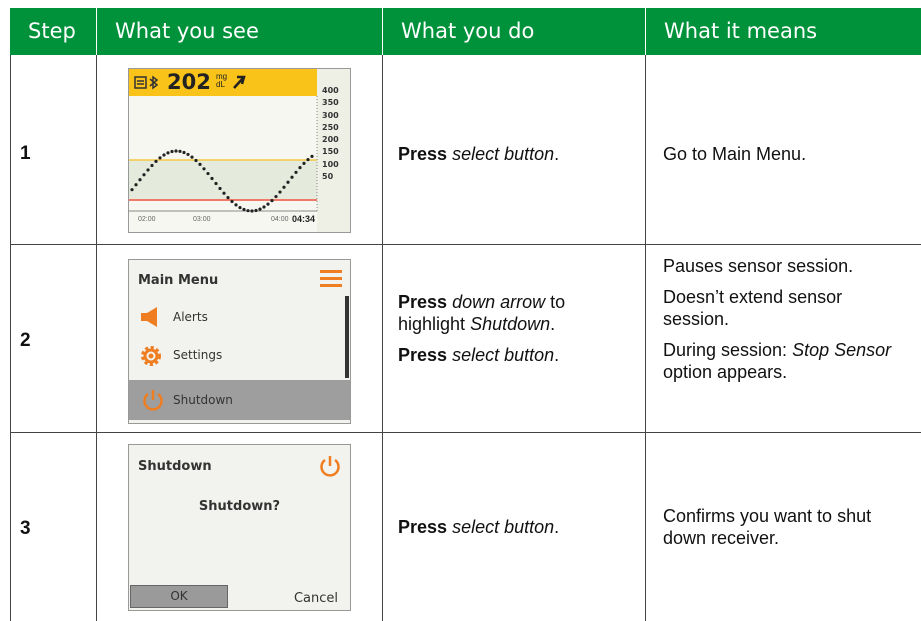  What do you see at coordinates (328, 177) in the screenshot?
I see `y-tick: 50` at bounding box center [328, 177].